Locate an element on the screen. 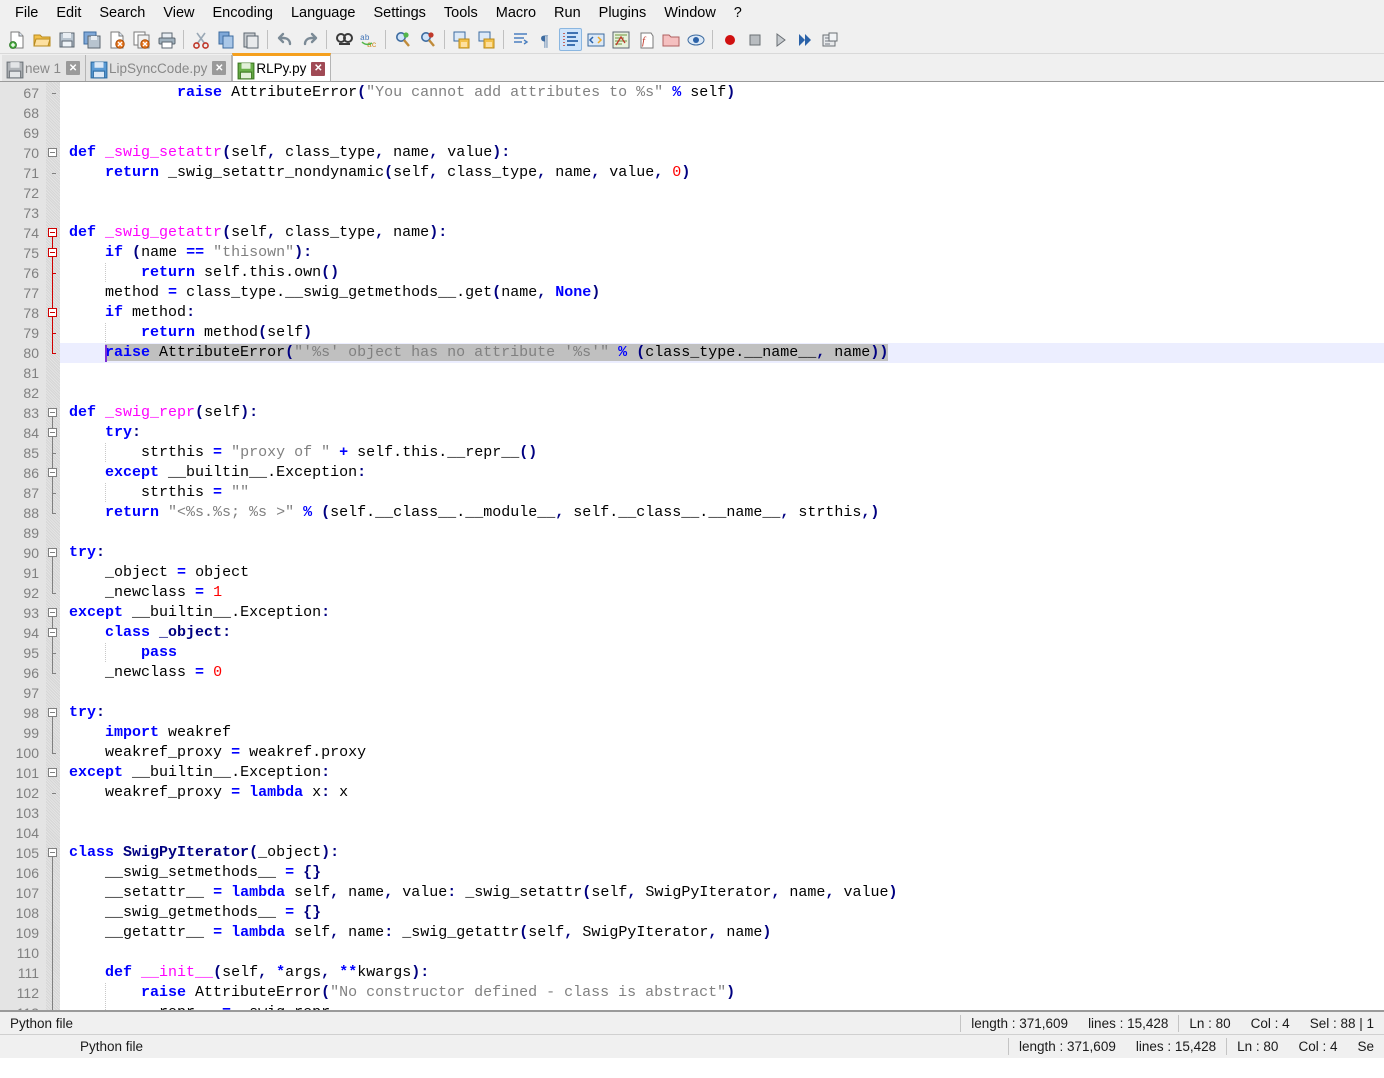 The width and height of the screenshot is (1384, 1078). run-icon is located at coordinates (829, 39).